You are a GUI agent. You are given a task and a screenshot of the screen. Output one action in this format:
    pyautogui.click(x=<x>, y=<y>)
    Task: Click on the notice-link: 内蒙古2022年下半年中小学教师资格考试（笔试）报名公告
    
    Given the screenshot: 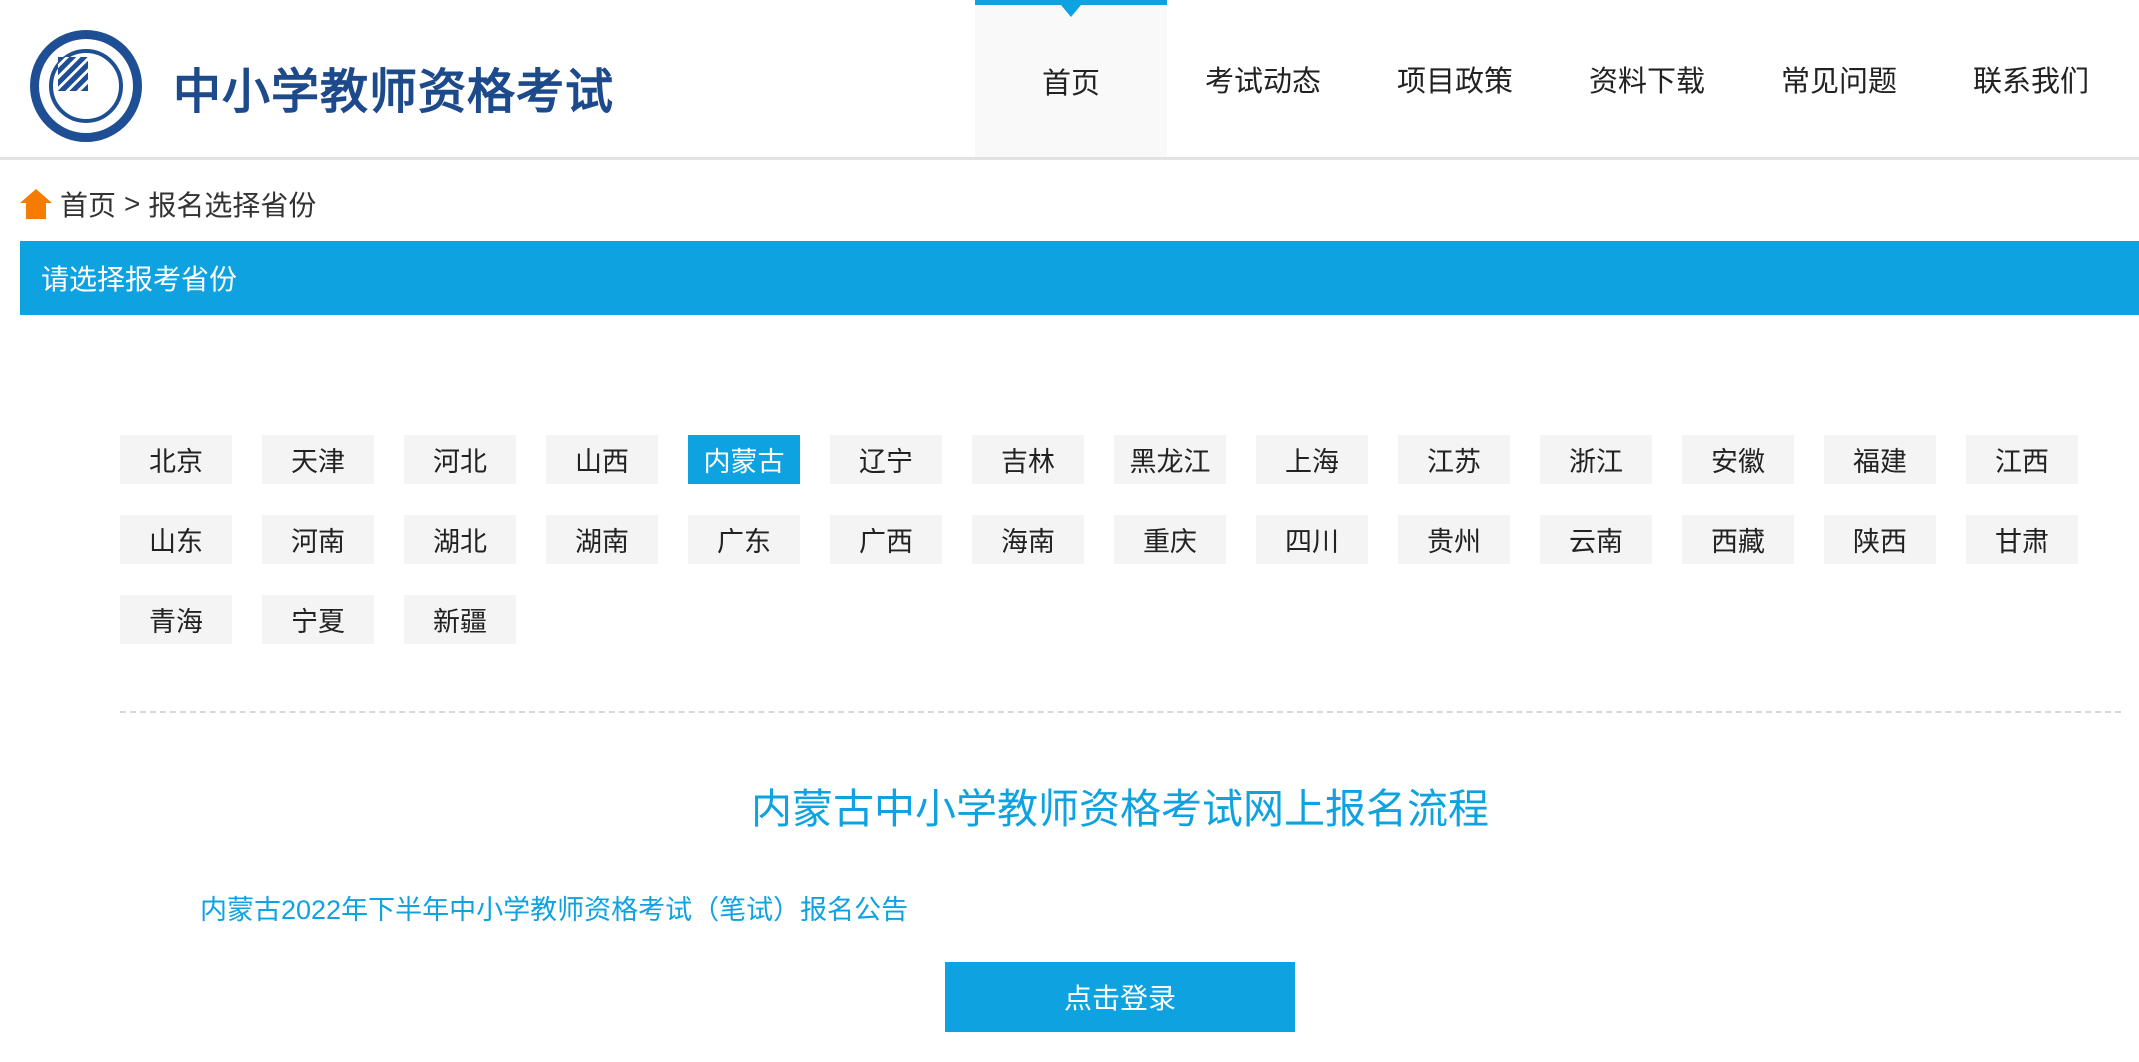 What is the action you would take?
    pyautogui.click(x=554, y=907)
    